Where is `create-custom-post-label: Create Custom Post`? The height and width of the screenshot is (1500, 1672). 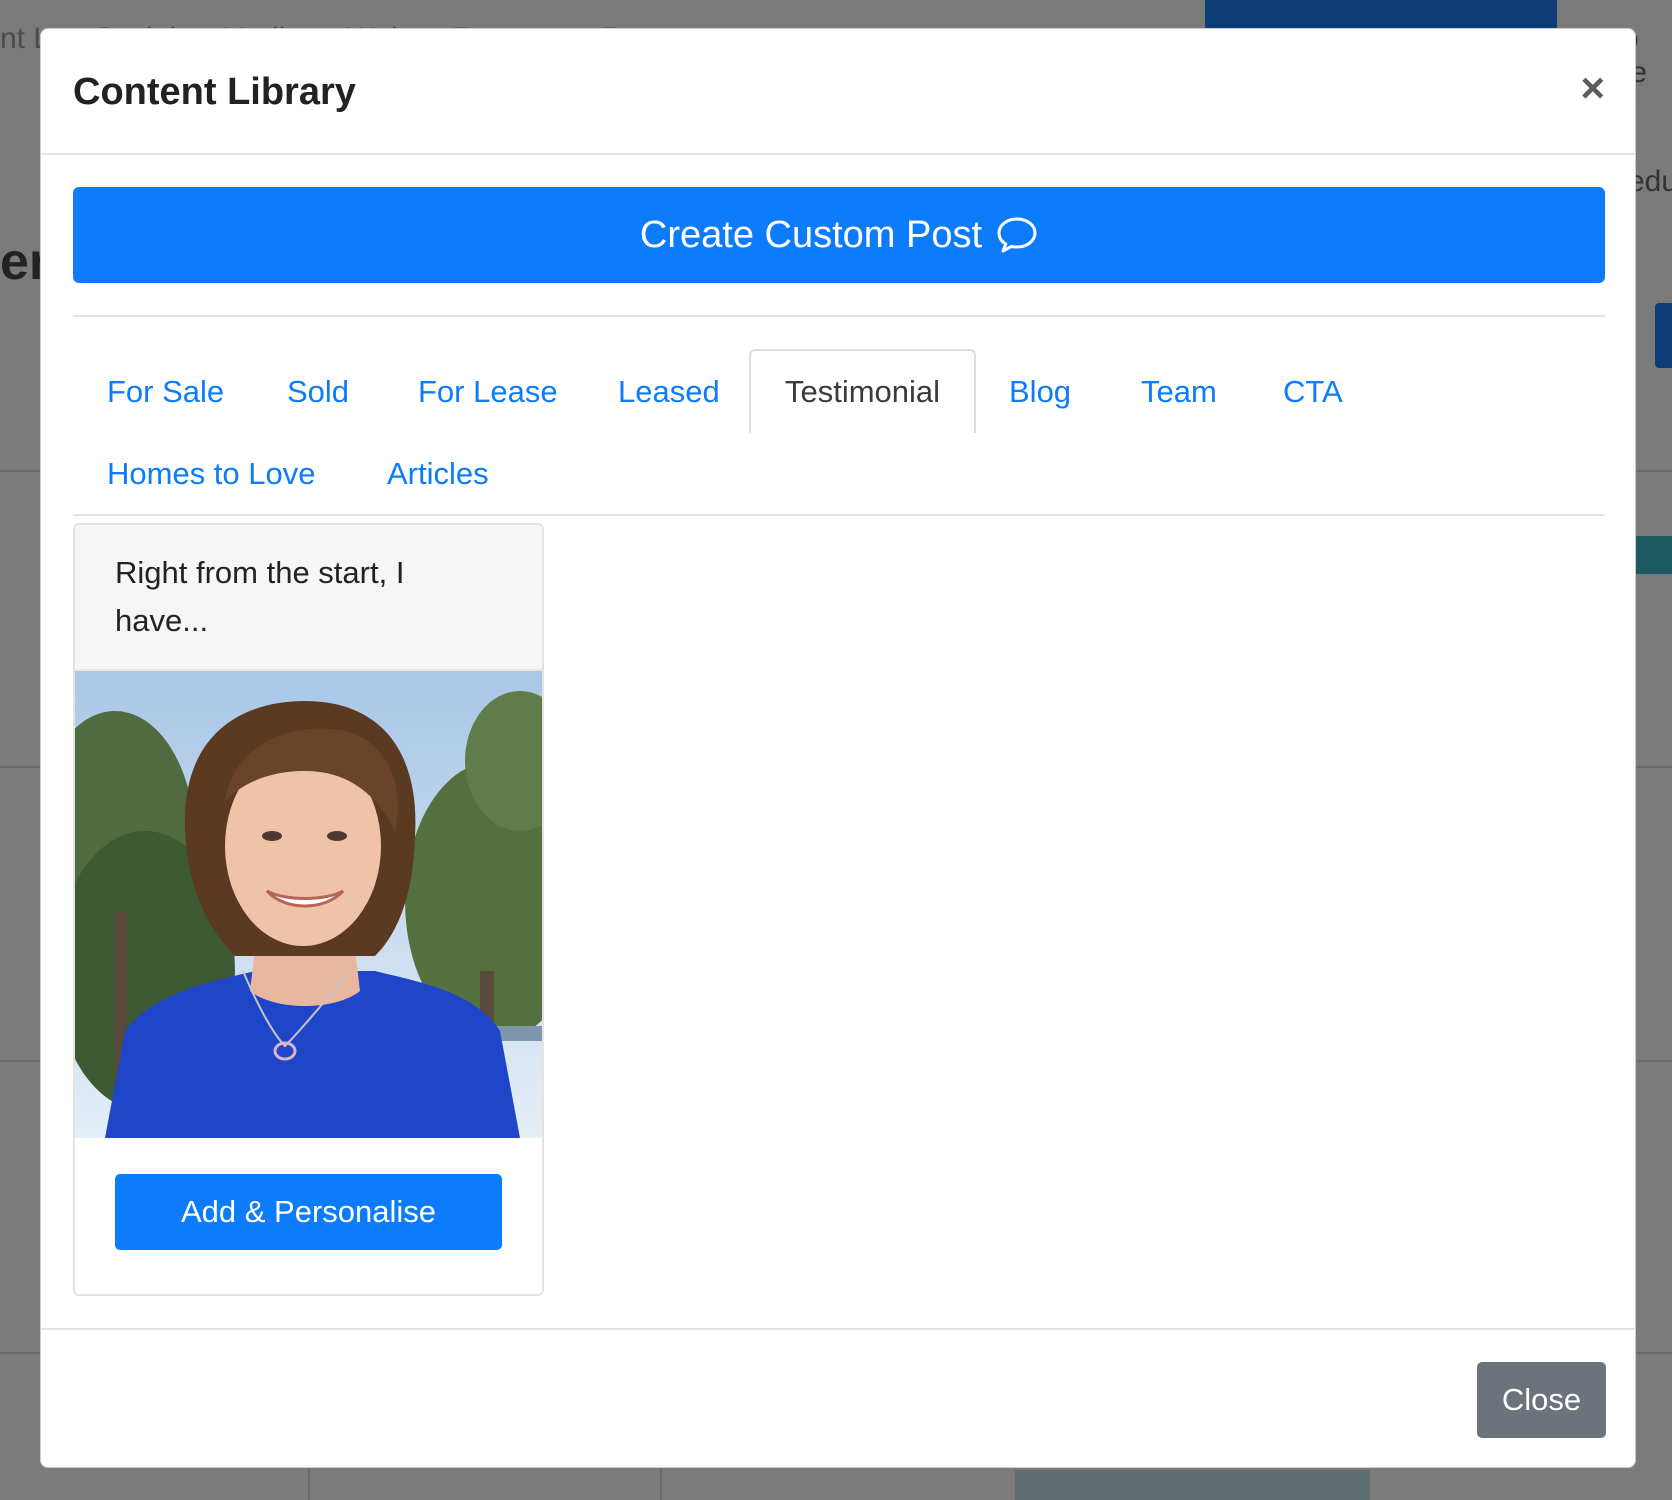 create-custom-post-label: Create Custom Post is located at coordinates (811, 234).